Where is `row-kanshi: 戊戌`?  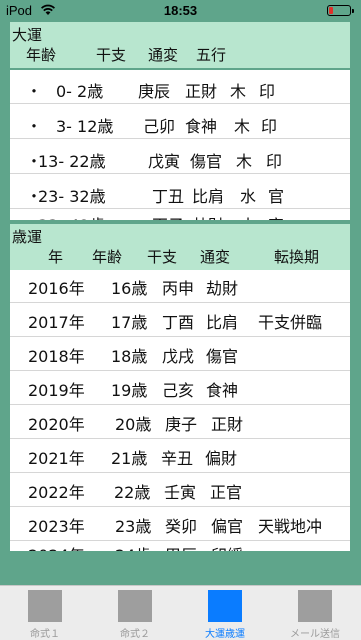 row-kanshi: 戊戌 is located at coordinates (178, 356).